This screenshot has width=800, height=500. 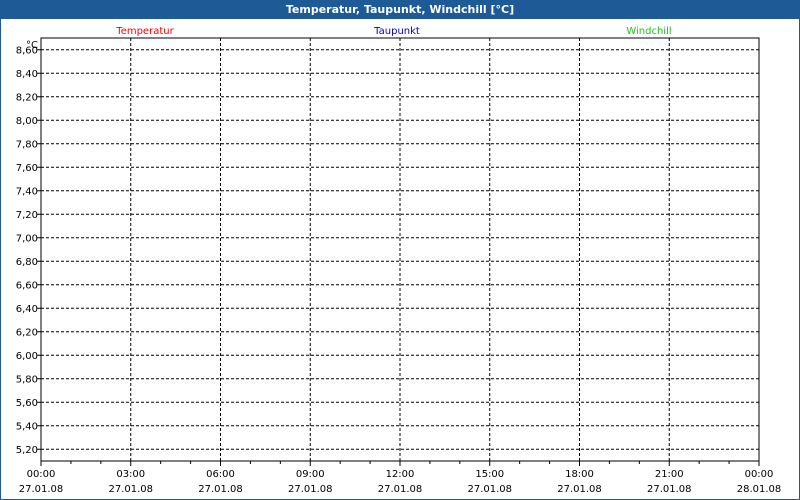 I want to click on y-tick-label: 6,80, so click(x=27, y=262).